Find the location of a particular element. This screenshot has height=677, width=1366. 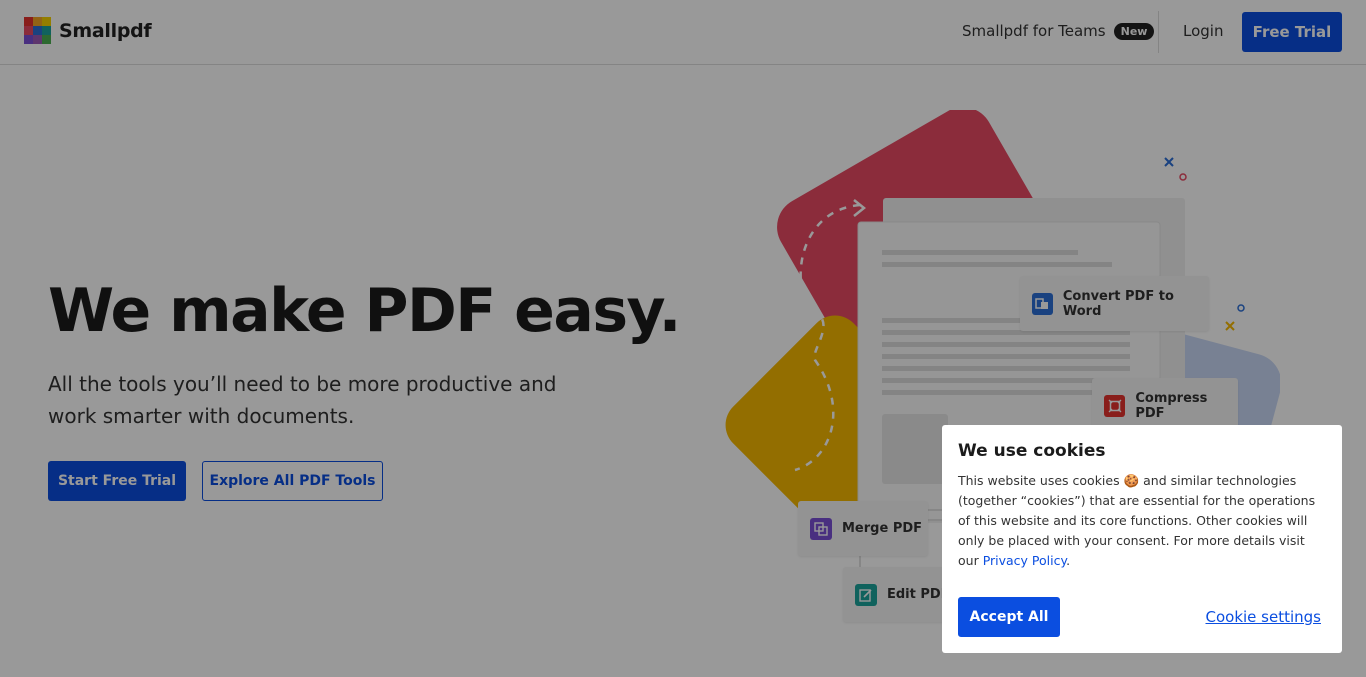

cookie-dialog-title: We use cookies is located at coordinates (1032, 451).